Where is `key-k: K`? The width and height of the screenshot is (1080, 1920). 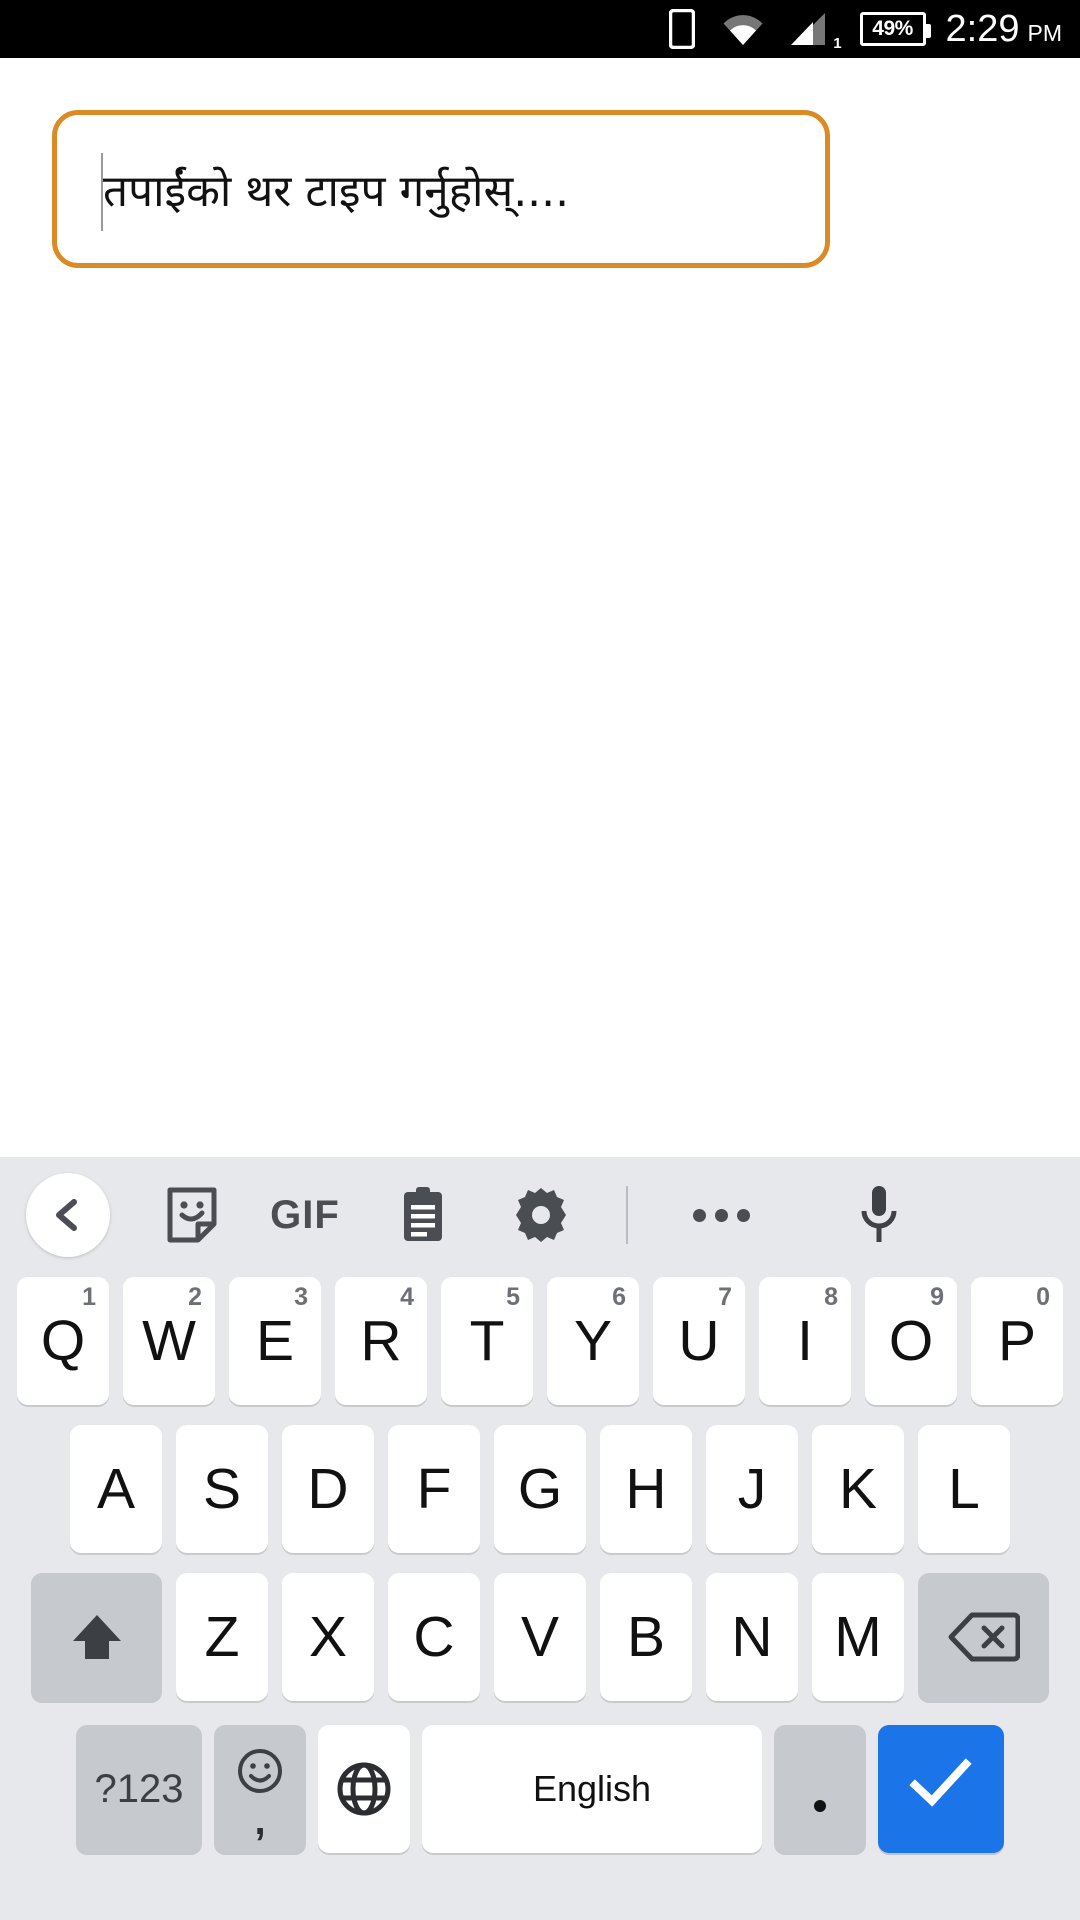 key-k: K is located at coordinates (858, 1489).